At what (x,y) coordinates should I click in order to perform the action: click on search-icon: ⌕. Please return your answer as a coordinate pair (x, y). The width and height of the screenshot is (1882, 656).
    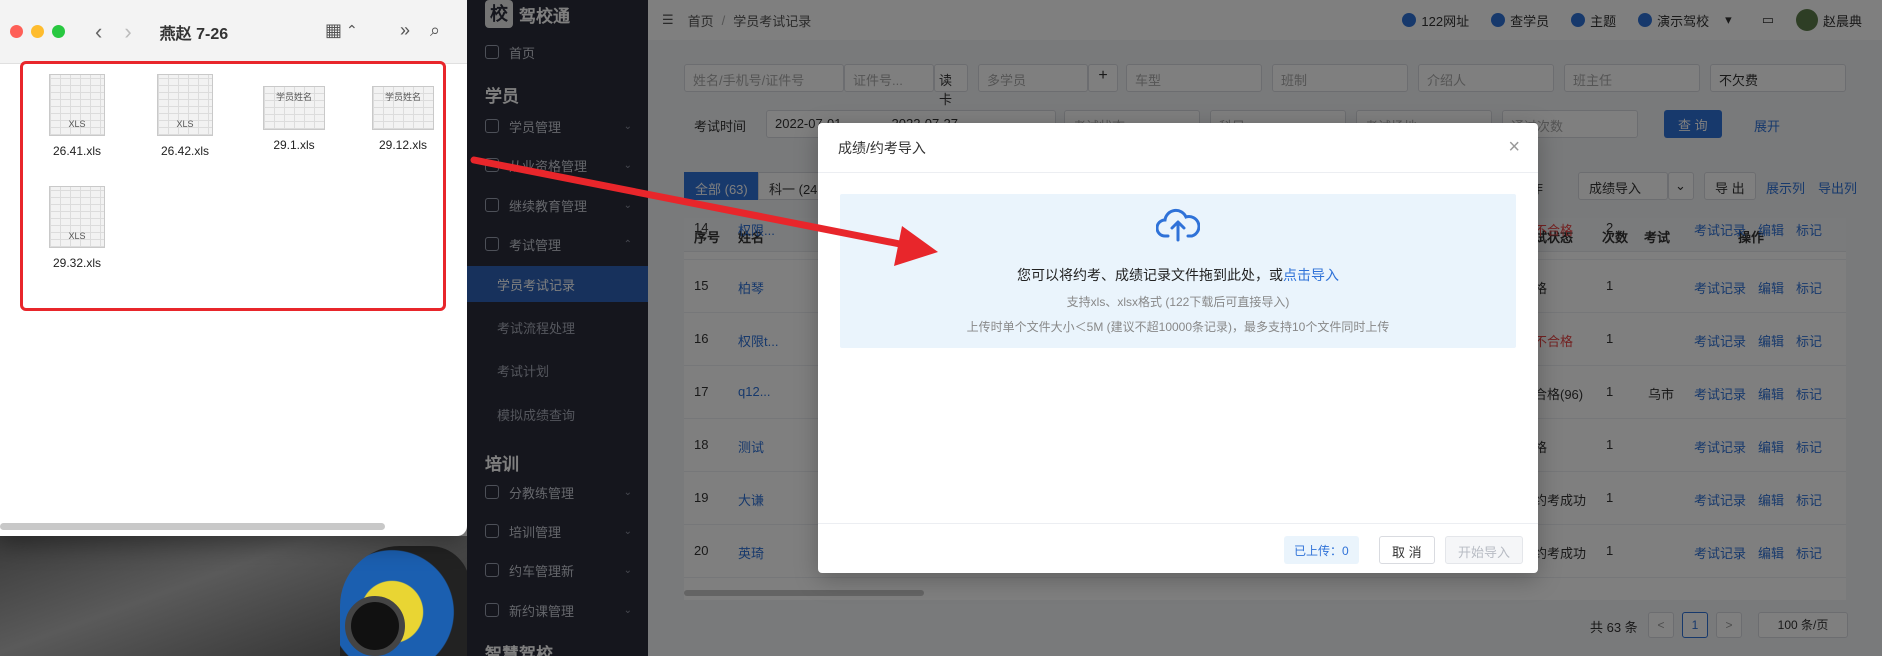
    Looking at the image, I should click on (435, 30).